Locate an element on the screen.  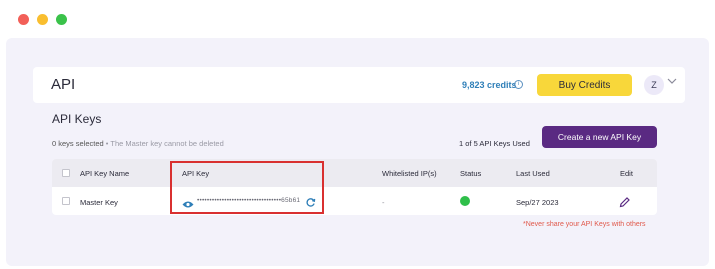
keys-used-count: 1 of 5 API Keys Used is located at coordinates (494, 143).